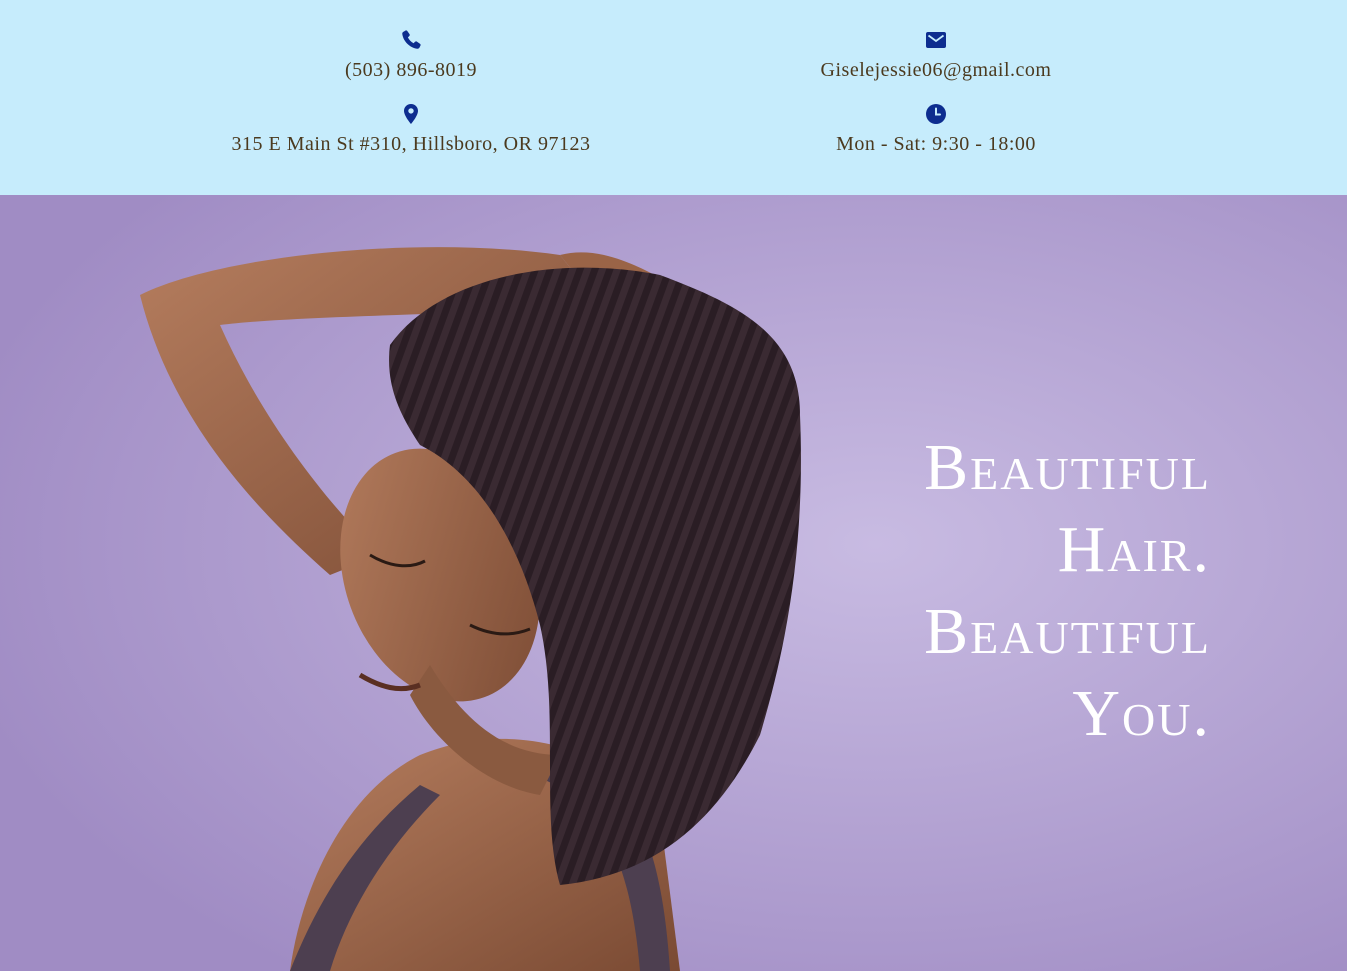 The image size is (1347, 971). Describe the element at coordinates (936, 129) in the screenshot. I see `hours-info: Mon - Sat: 9:30 - 18:00` at that location.